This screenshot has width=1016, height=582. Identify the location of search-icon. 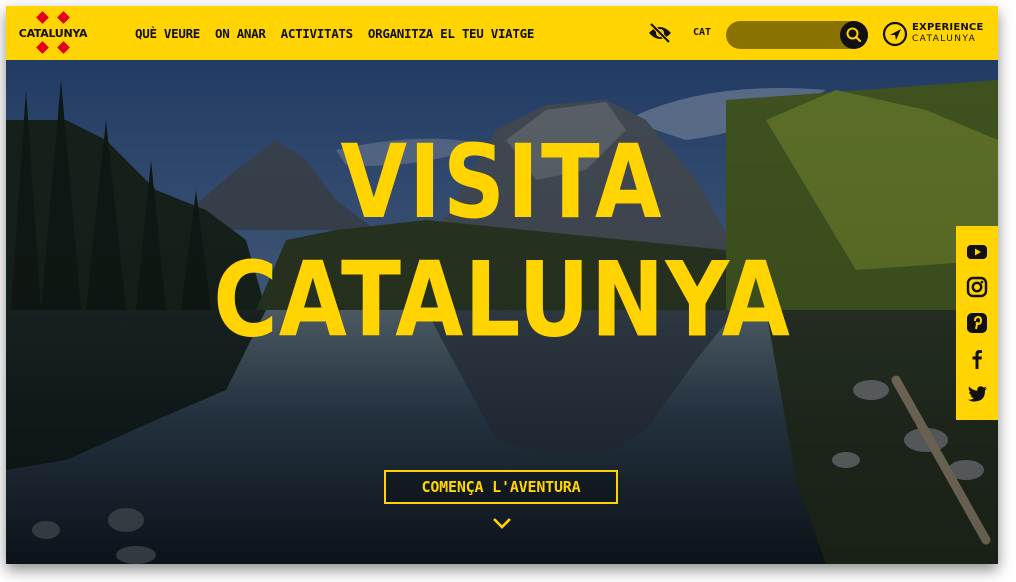
(854, 35).